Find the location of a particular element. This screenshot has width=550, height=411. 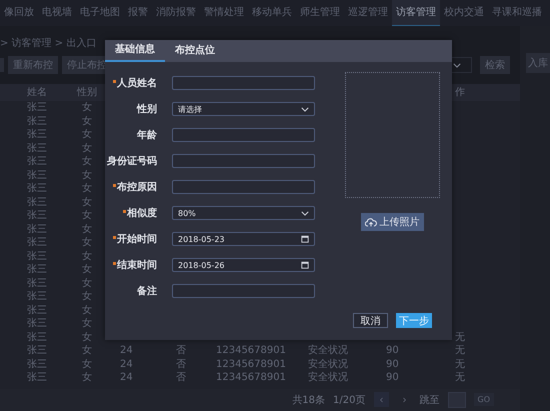

select-field: 80% is located at coordinates (243, 213).